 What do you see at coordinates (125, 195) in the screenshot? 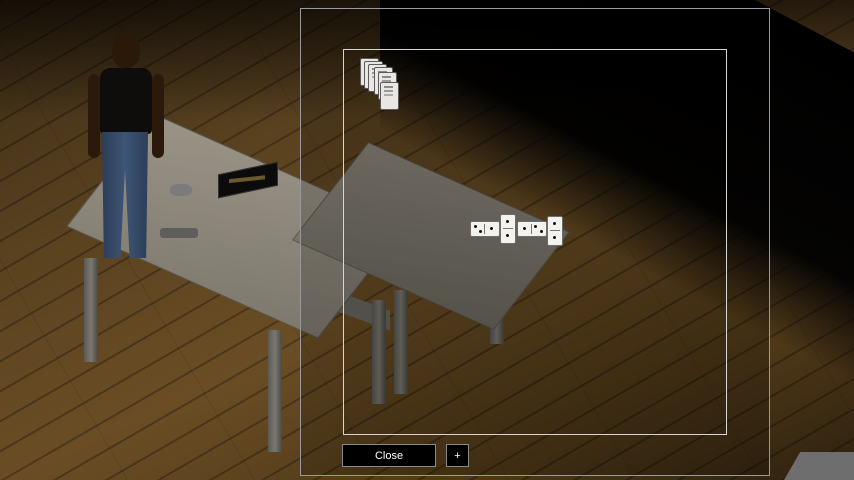
I see `character-legs` at bounding box center [125, 195].